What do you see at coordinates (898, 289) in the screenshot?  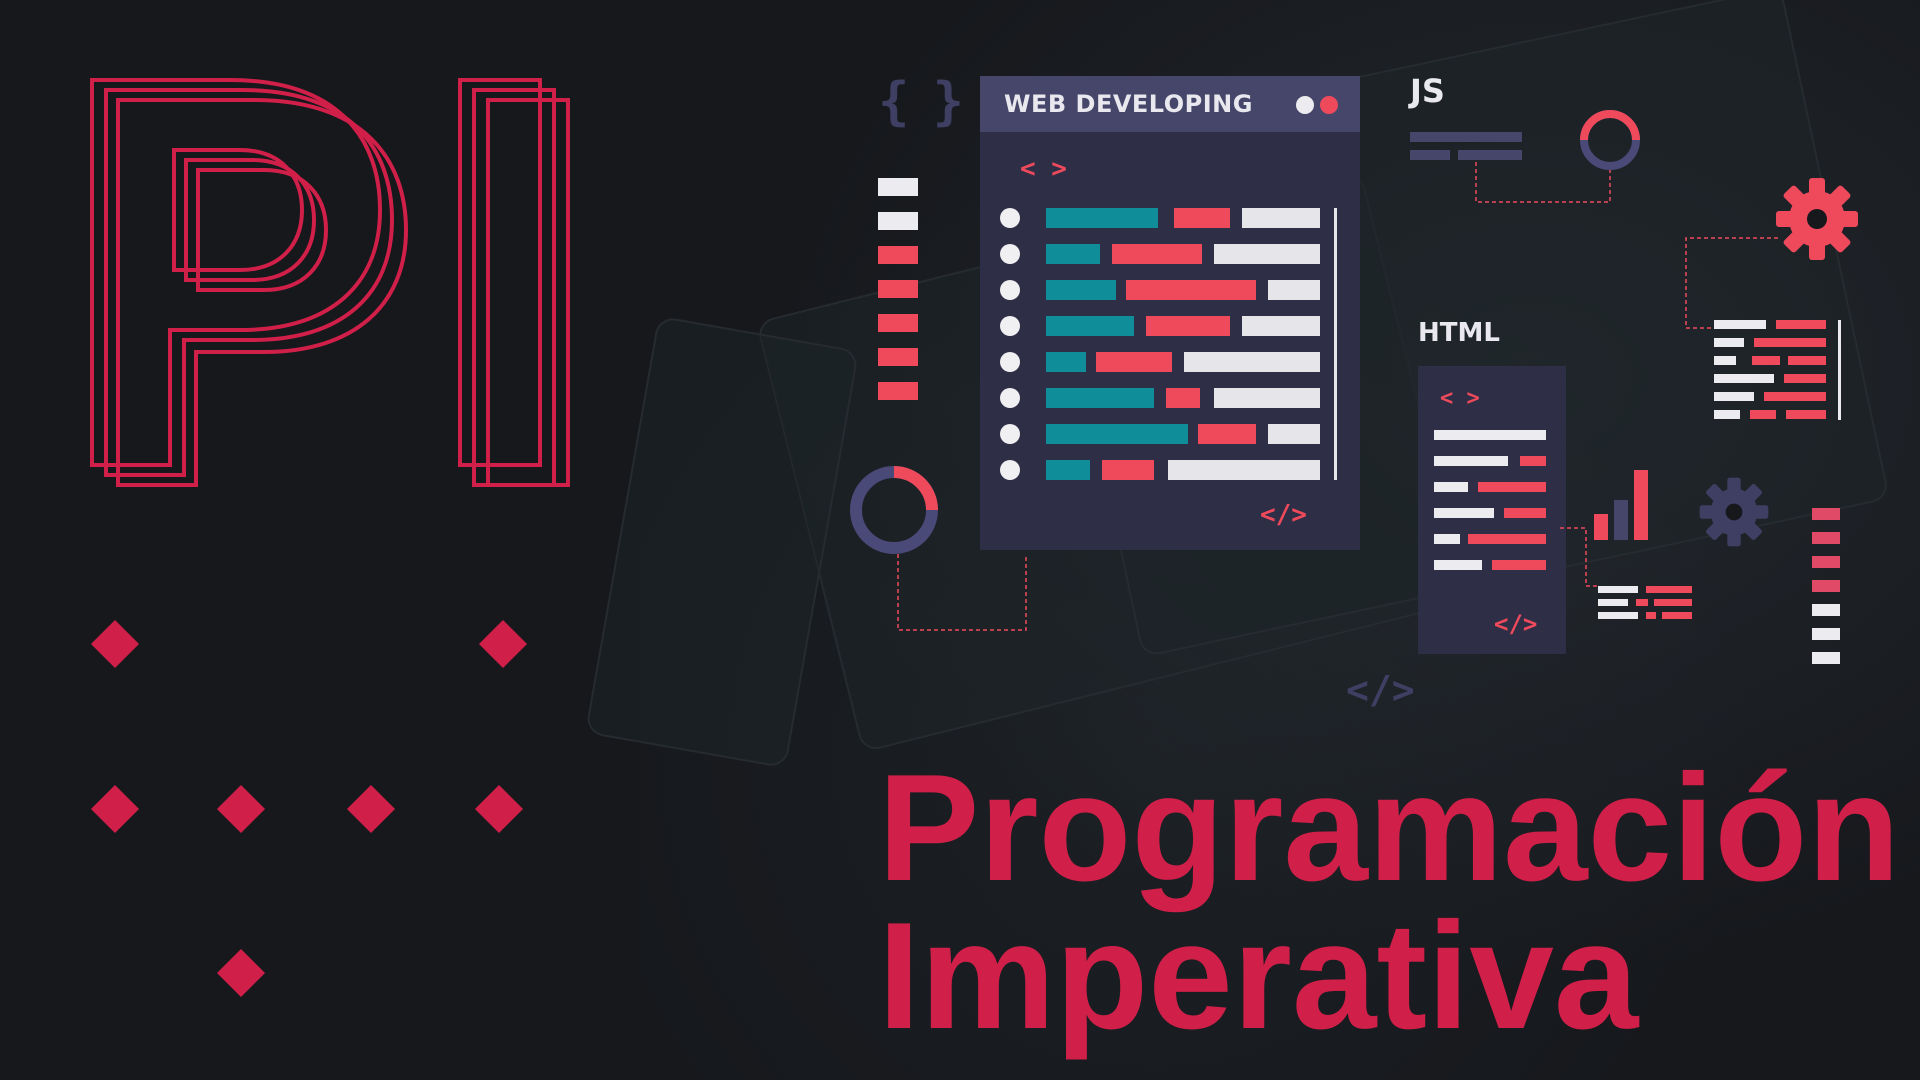 I see `left-bar-stack` at bounding box center [898, 289].